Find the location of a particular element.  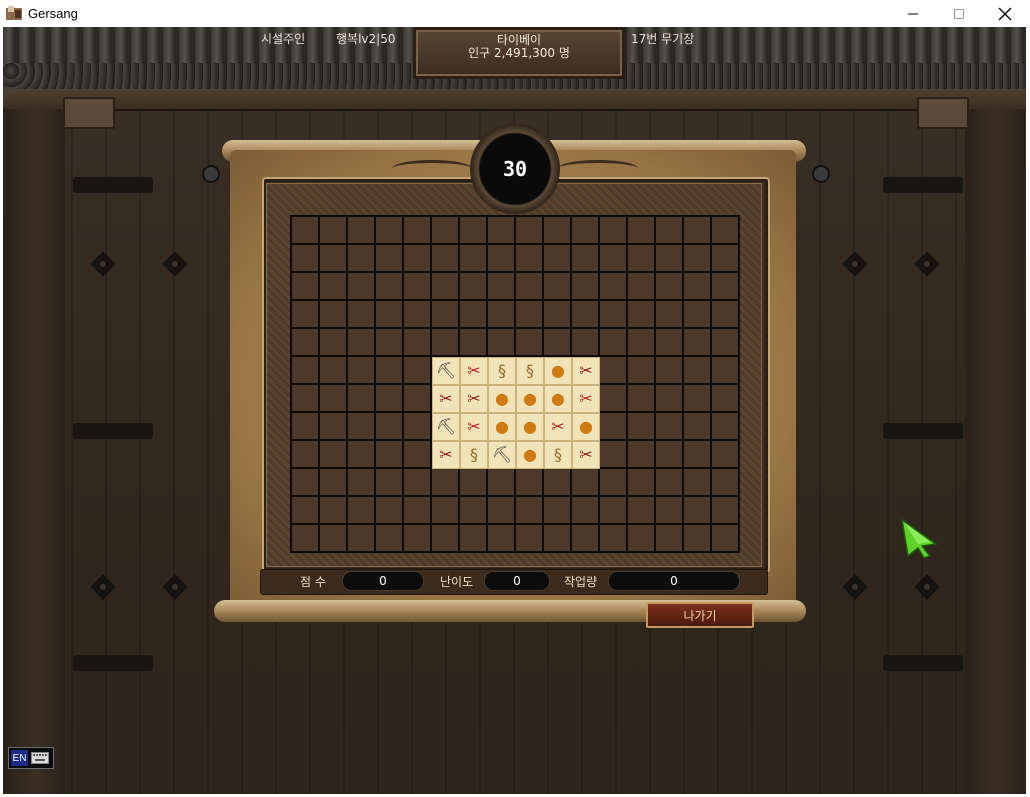

keyboard-icon is located at coordinates (40, 758).